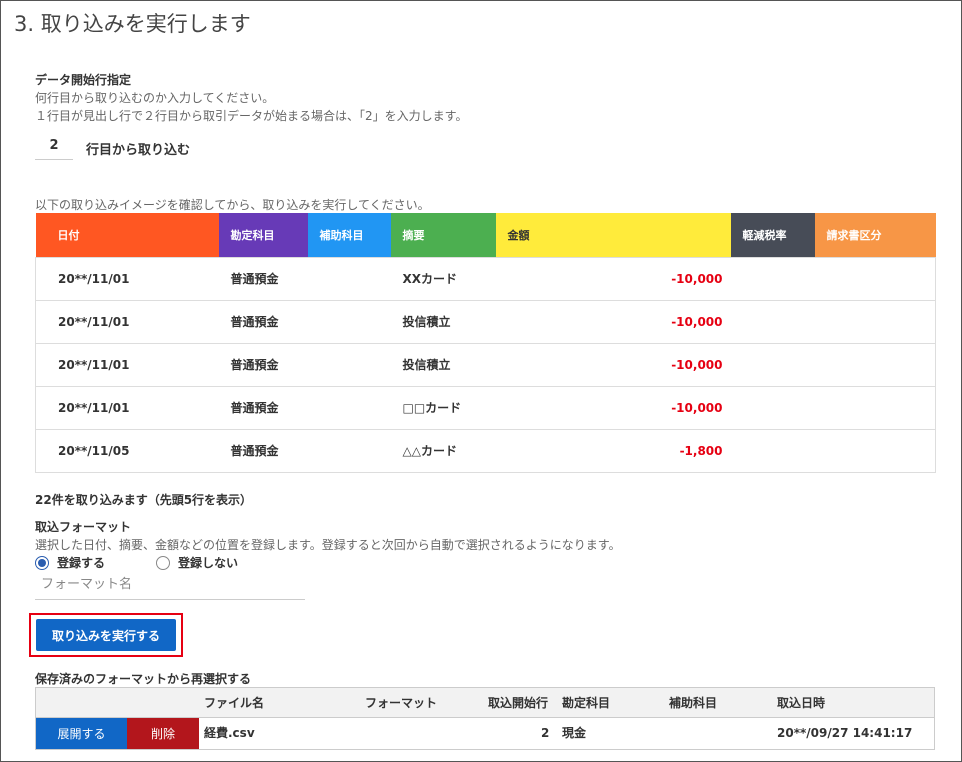 This screenshot has height=762, width=962. I want to click on start-row-heading: データ開始行指定, so click(83, 80).